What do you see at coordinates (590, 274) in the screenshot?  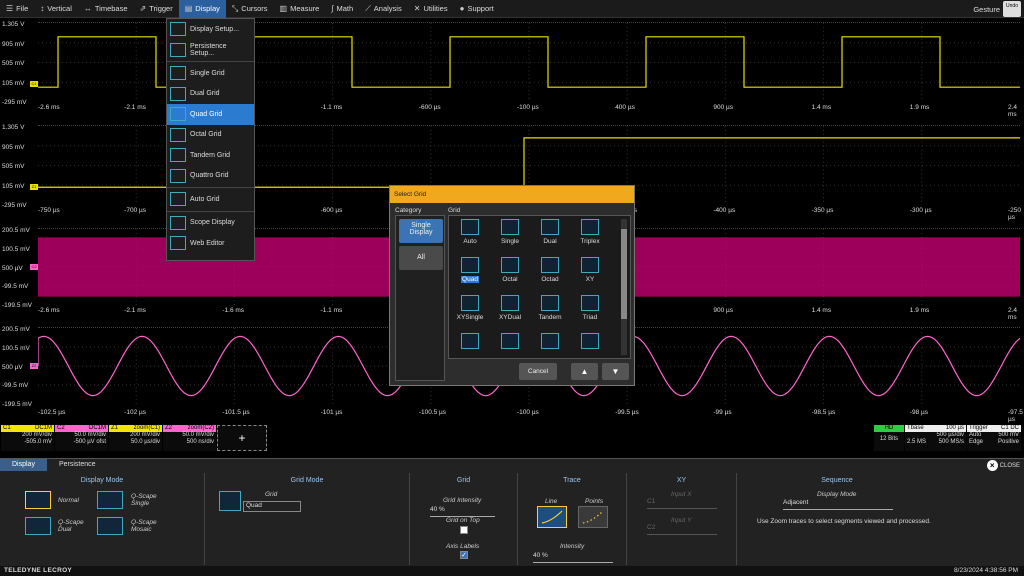 I see `grid-option-xy: XY` at bounding box center [590, 274].